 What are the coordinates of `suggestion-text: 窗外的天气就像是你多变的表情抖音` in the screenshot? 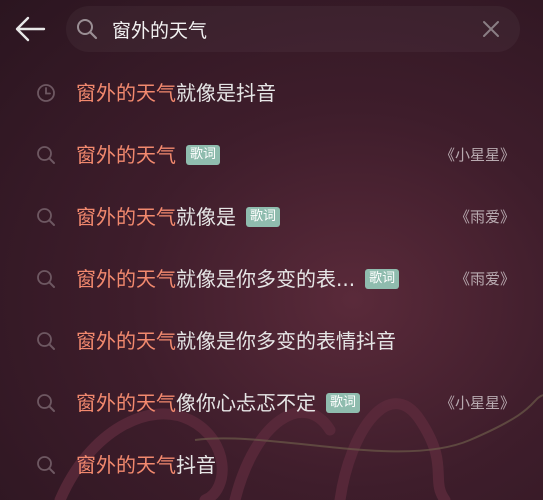 It's located at (236, 341).